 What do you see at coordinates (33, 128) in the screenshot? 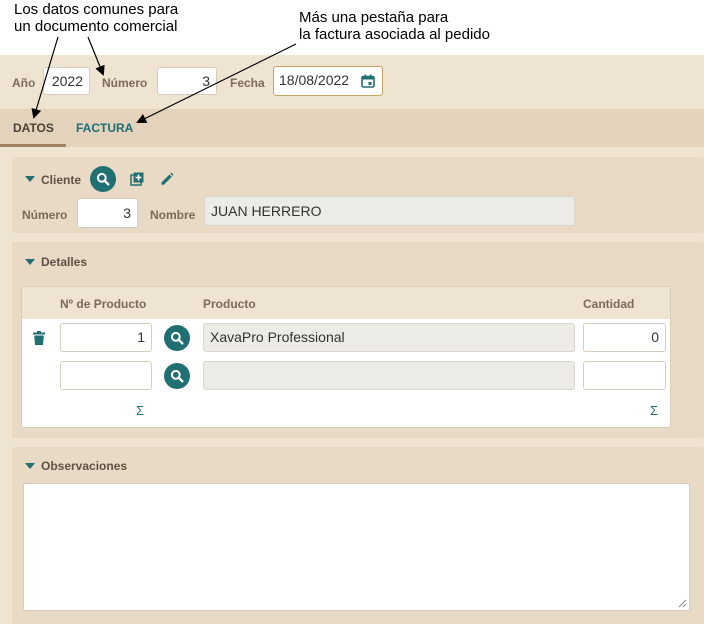
I see `tab-datos: DATOS` at bounding box center [33, 128].